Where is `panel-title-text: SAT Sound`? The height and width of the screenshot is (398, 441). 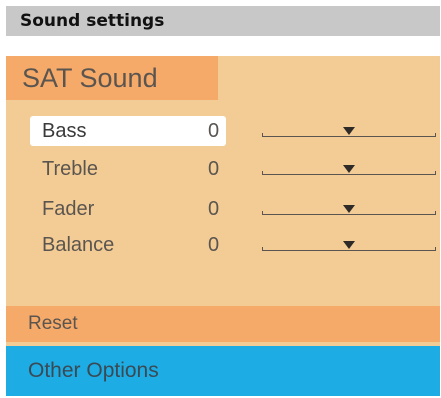 panel-title-text: SAT Sound is located at coordinates (90, 77).